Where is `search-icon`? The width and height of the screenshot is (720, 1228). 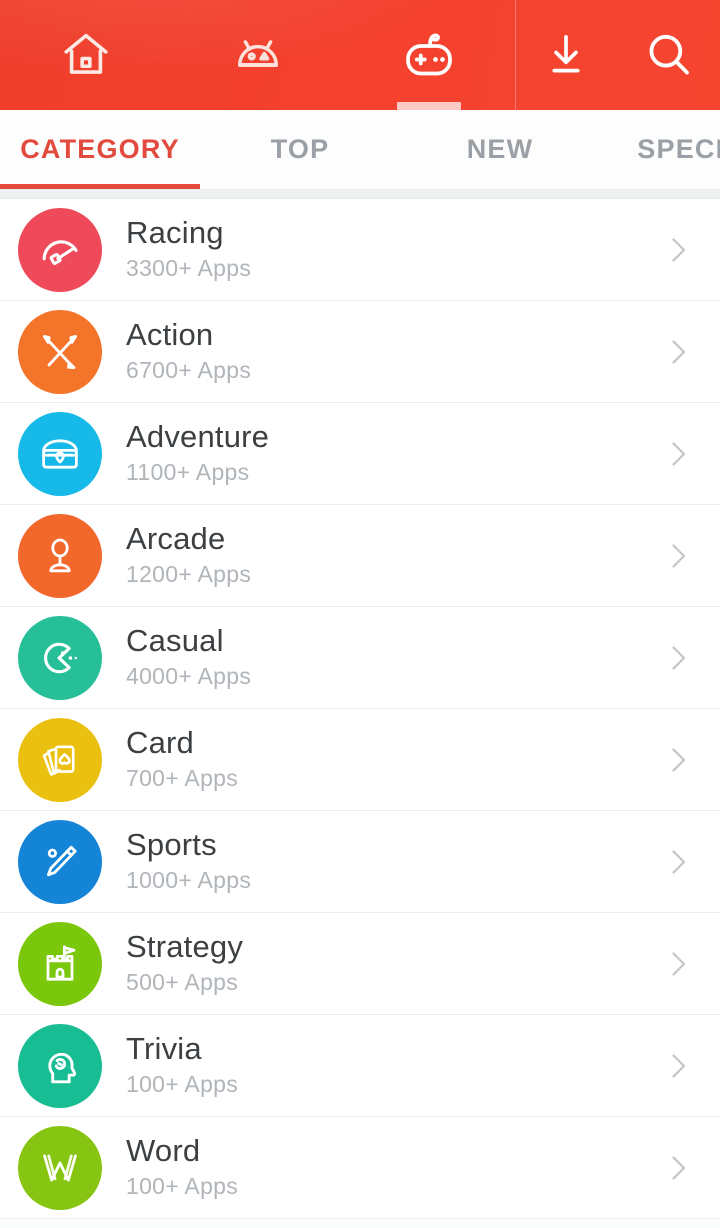 search-icon is located at coordinates (669, 55).